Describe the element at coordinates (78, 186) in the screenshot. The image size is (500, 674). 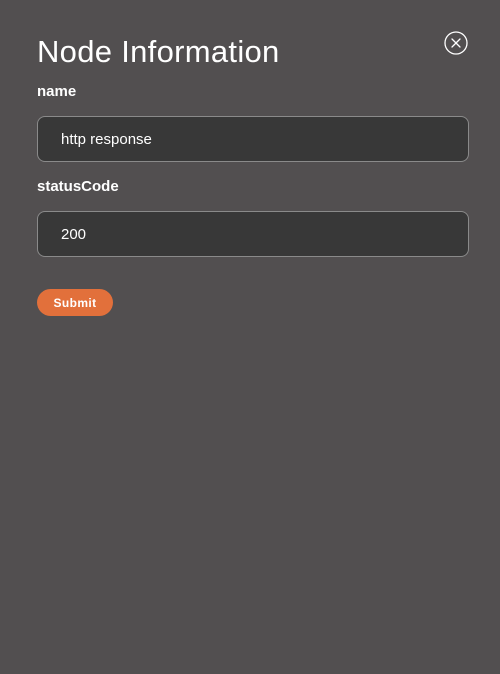
I see `status-code-label: statusCode` at that location.